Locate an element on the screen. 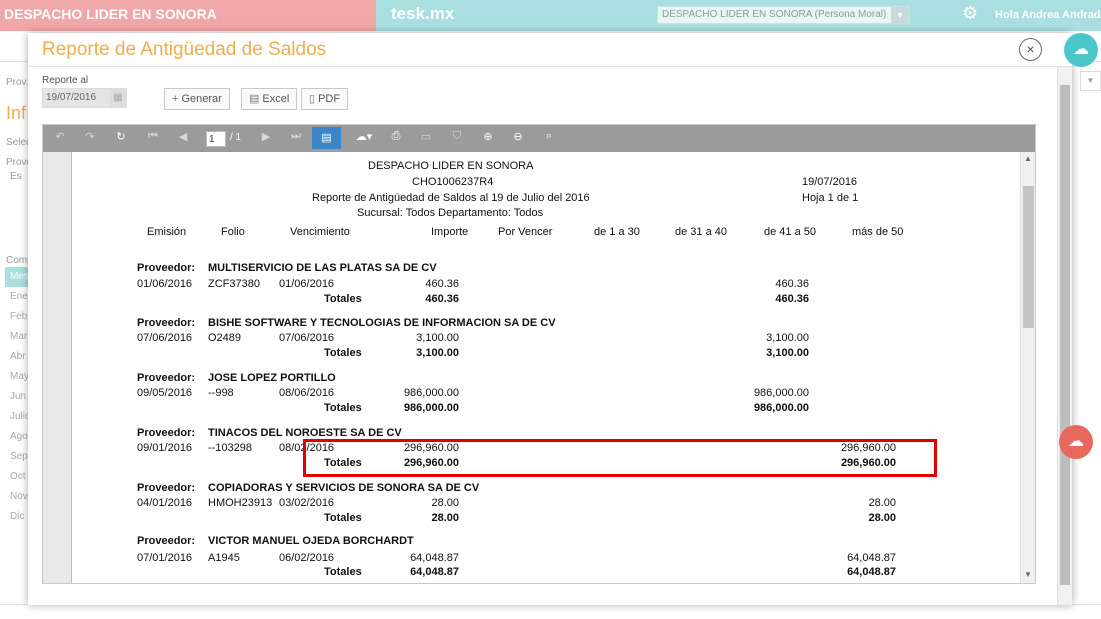 The height and width of the screenshot is (619, 1101). total-bucket: 986,000.00 is located at coordinates (781, 408).